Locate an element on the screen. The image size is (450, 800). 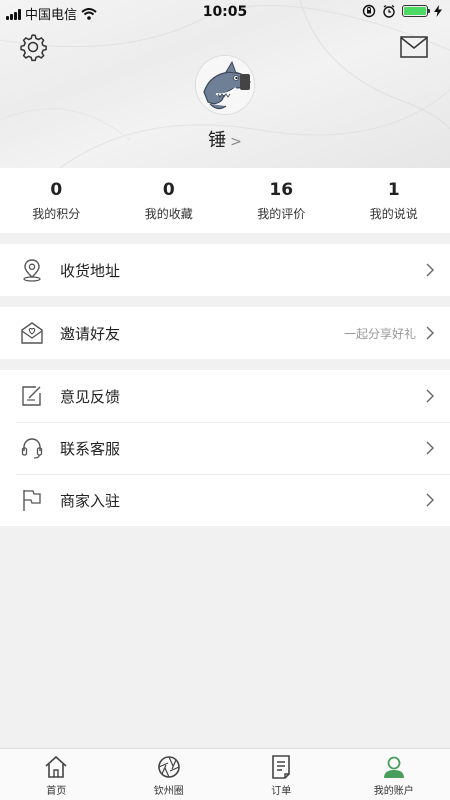
tab-label: 我的账户 is located at coordinates (393, 791).